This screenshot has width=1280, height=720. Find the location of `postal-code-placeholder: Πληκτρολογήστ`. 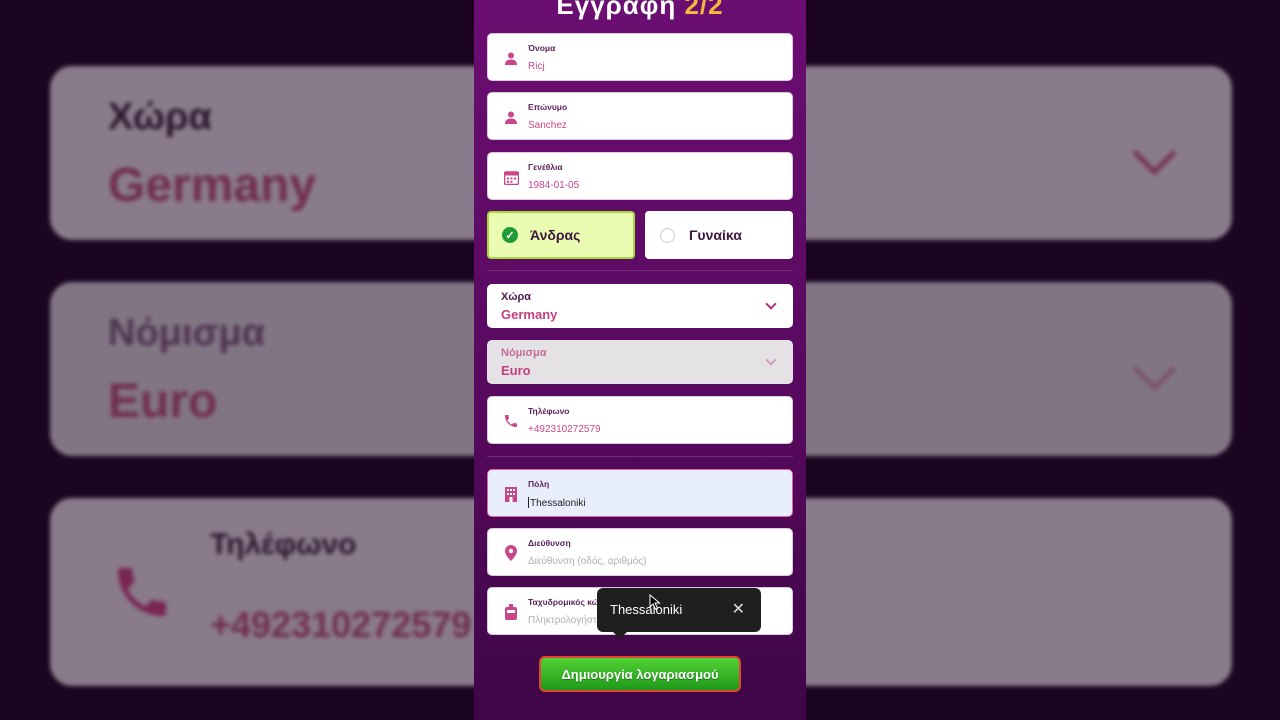

postal-code-placeholder: Πληκτρολογήστ is located at coordinates (562, 620).